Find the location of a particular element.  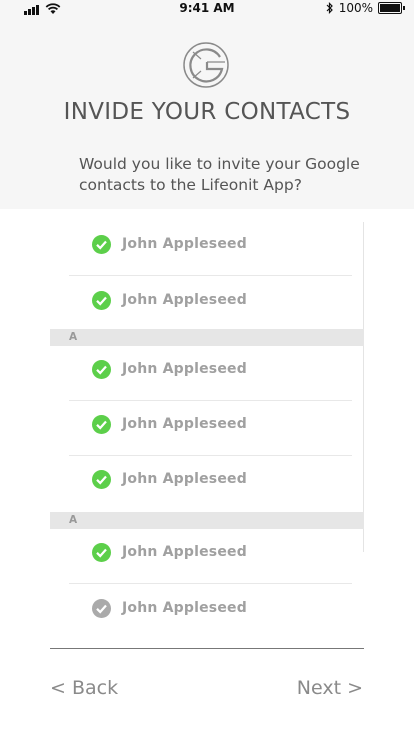

bluetooth-icon is located at coordinates (329, 8).